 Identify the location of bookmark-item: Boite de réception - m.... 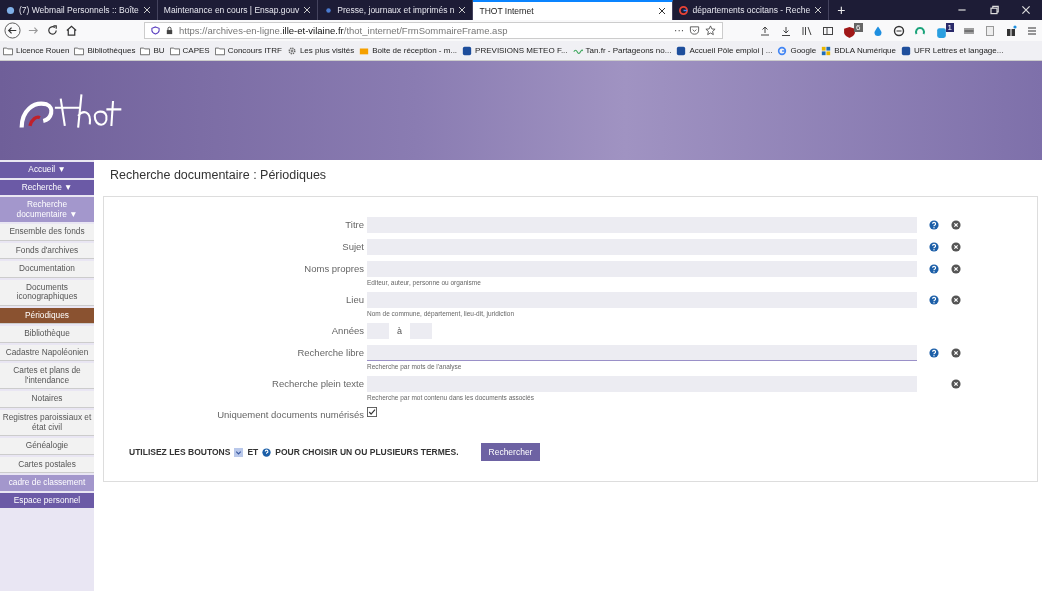
(408, 50).